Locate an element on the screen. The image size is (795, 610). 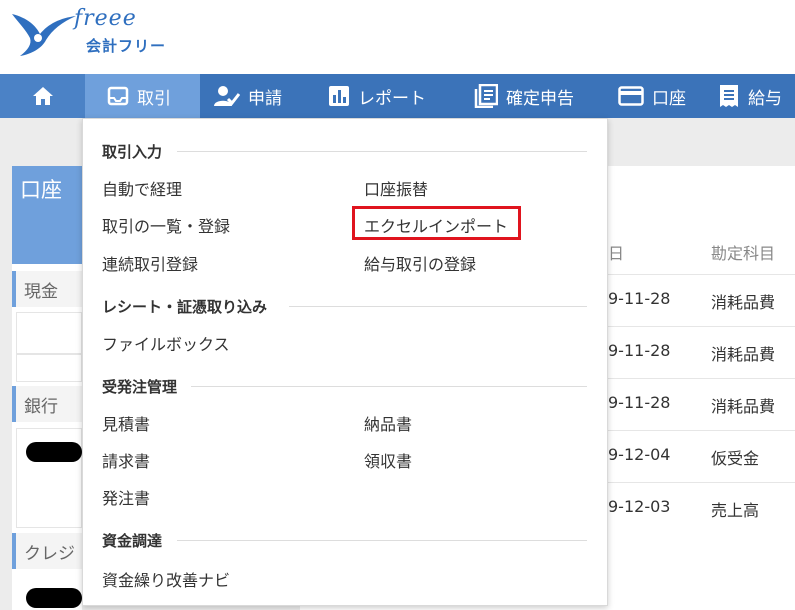
home-icon is located at coordinates (42, 96).